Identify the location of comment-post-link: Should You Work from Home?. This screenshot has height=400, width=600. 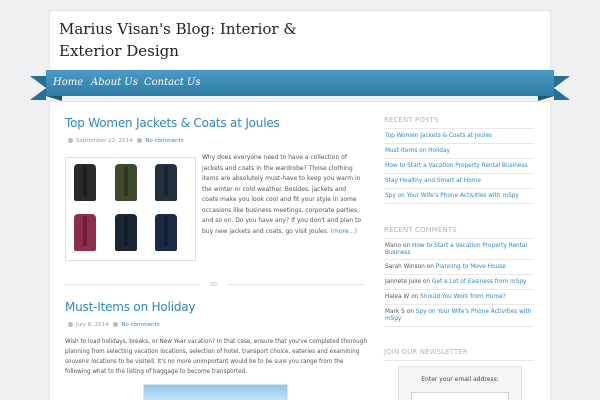
(463, 297).